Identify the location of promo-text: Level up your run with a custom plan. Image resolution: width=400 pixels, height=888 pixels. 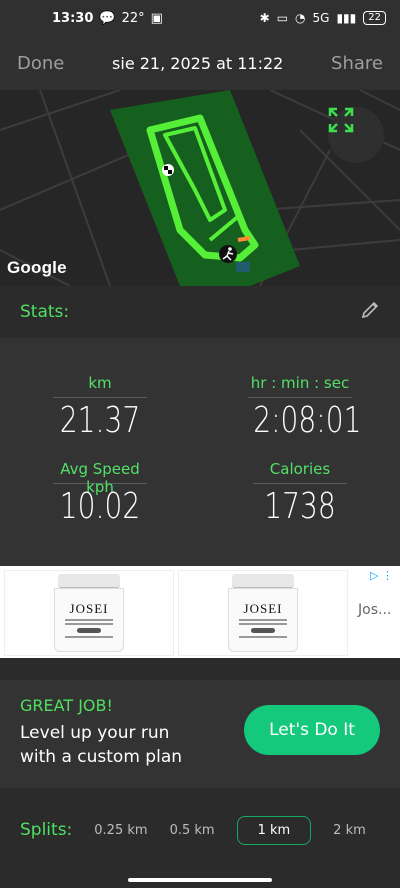
(101, 745).